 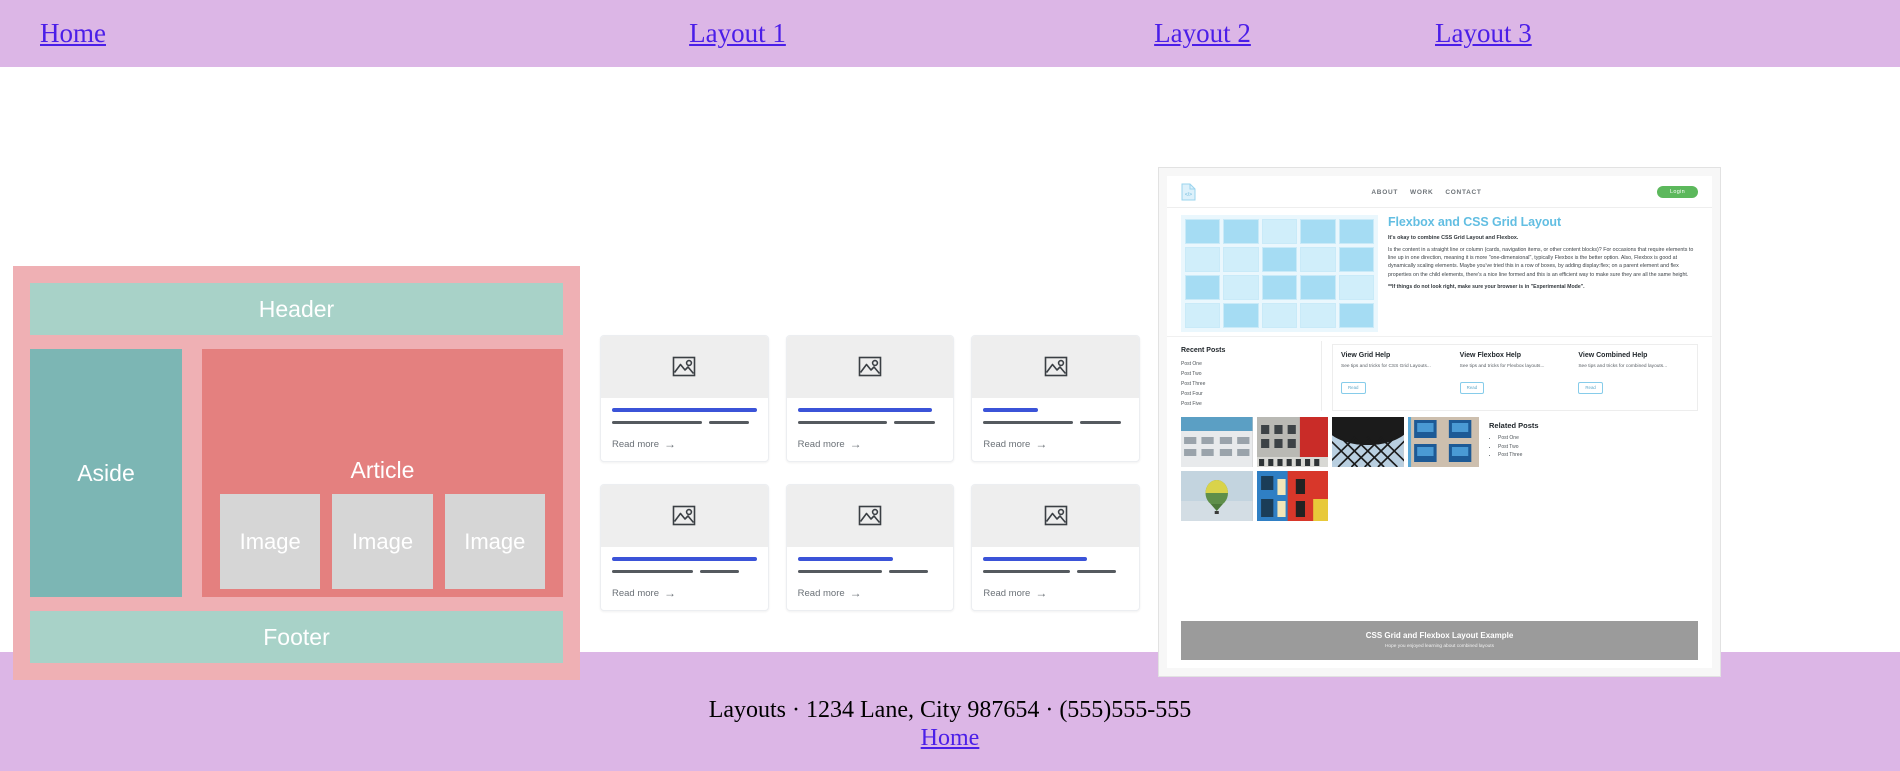 What do you see at coordinates (950, 33) in the screenshot?
I see `top-navigation: Home Layout 1 Layout 2 Layout 3` at bounding box center [950, 33].